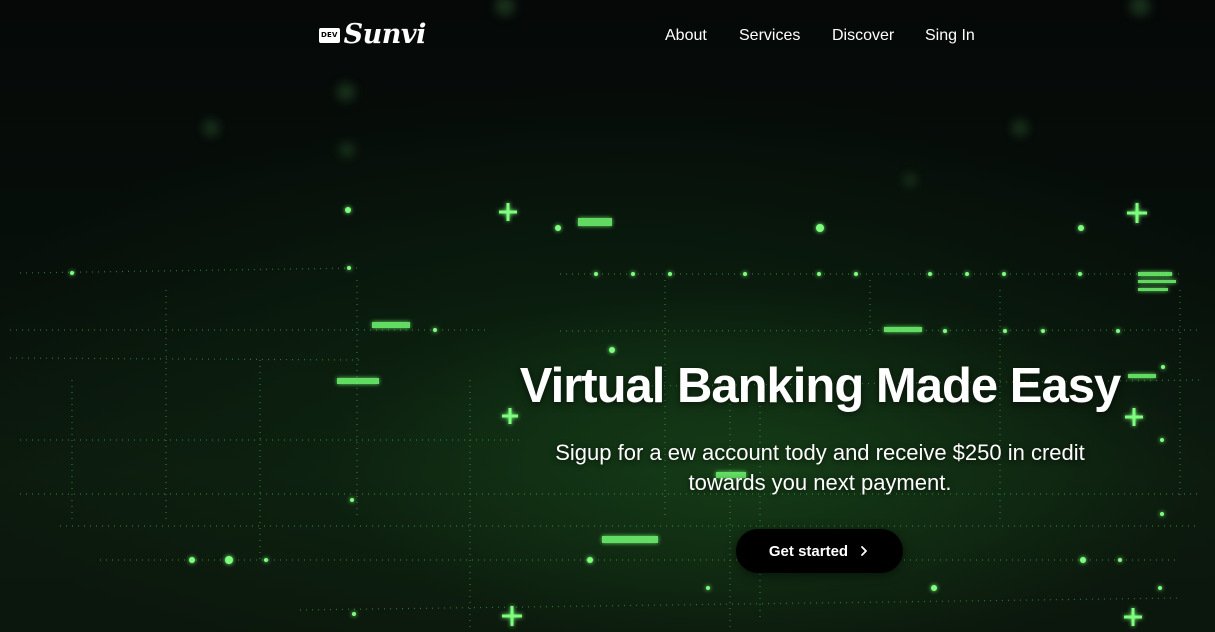 The image size is (1215, 632). Describe the element at coordinates (864, 551) in the screenshot. I see `chevron-right-icon` at that location.